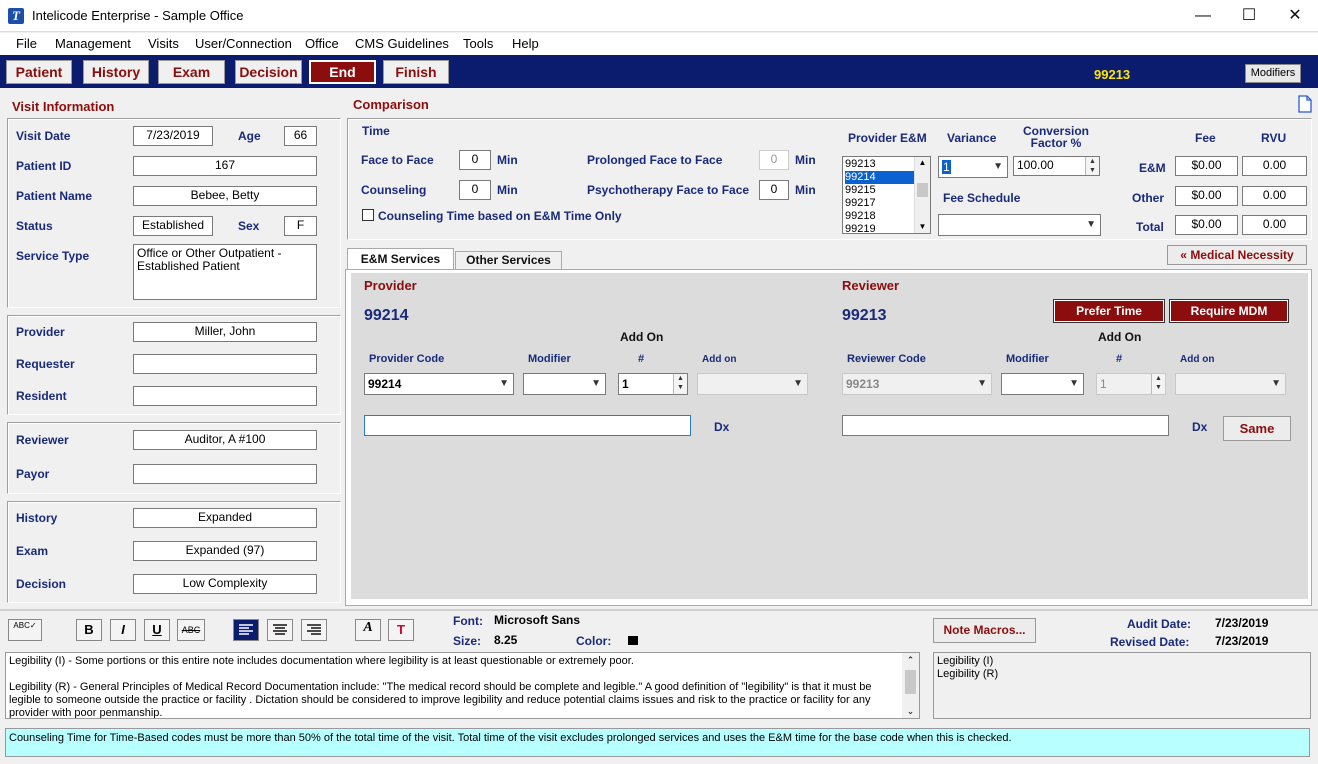 Image resolution: width=1318 pixels, height=764 pixels. I want to click on provider-em-option: 99215, so click(880, 190).